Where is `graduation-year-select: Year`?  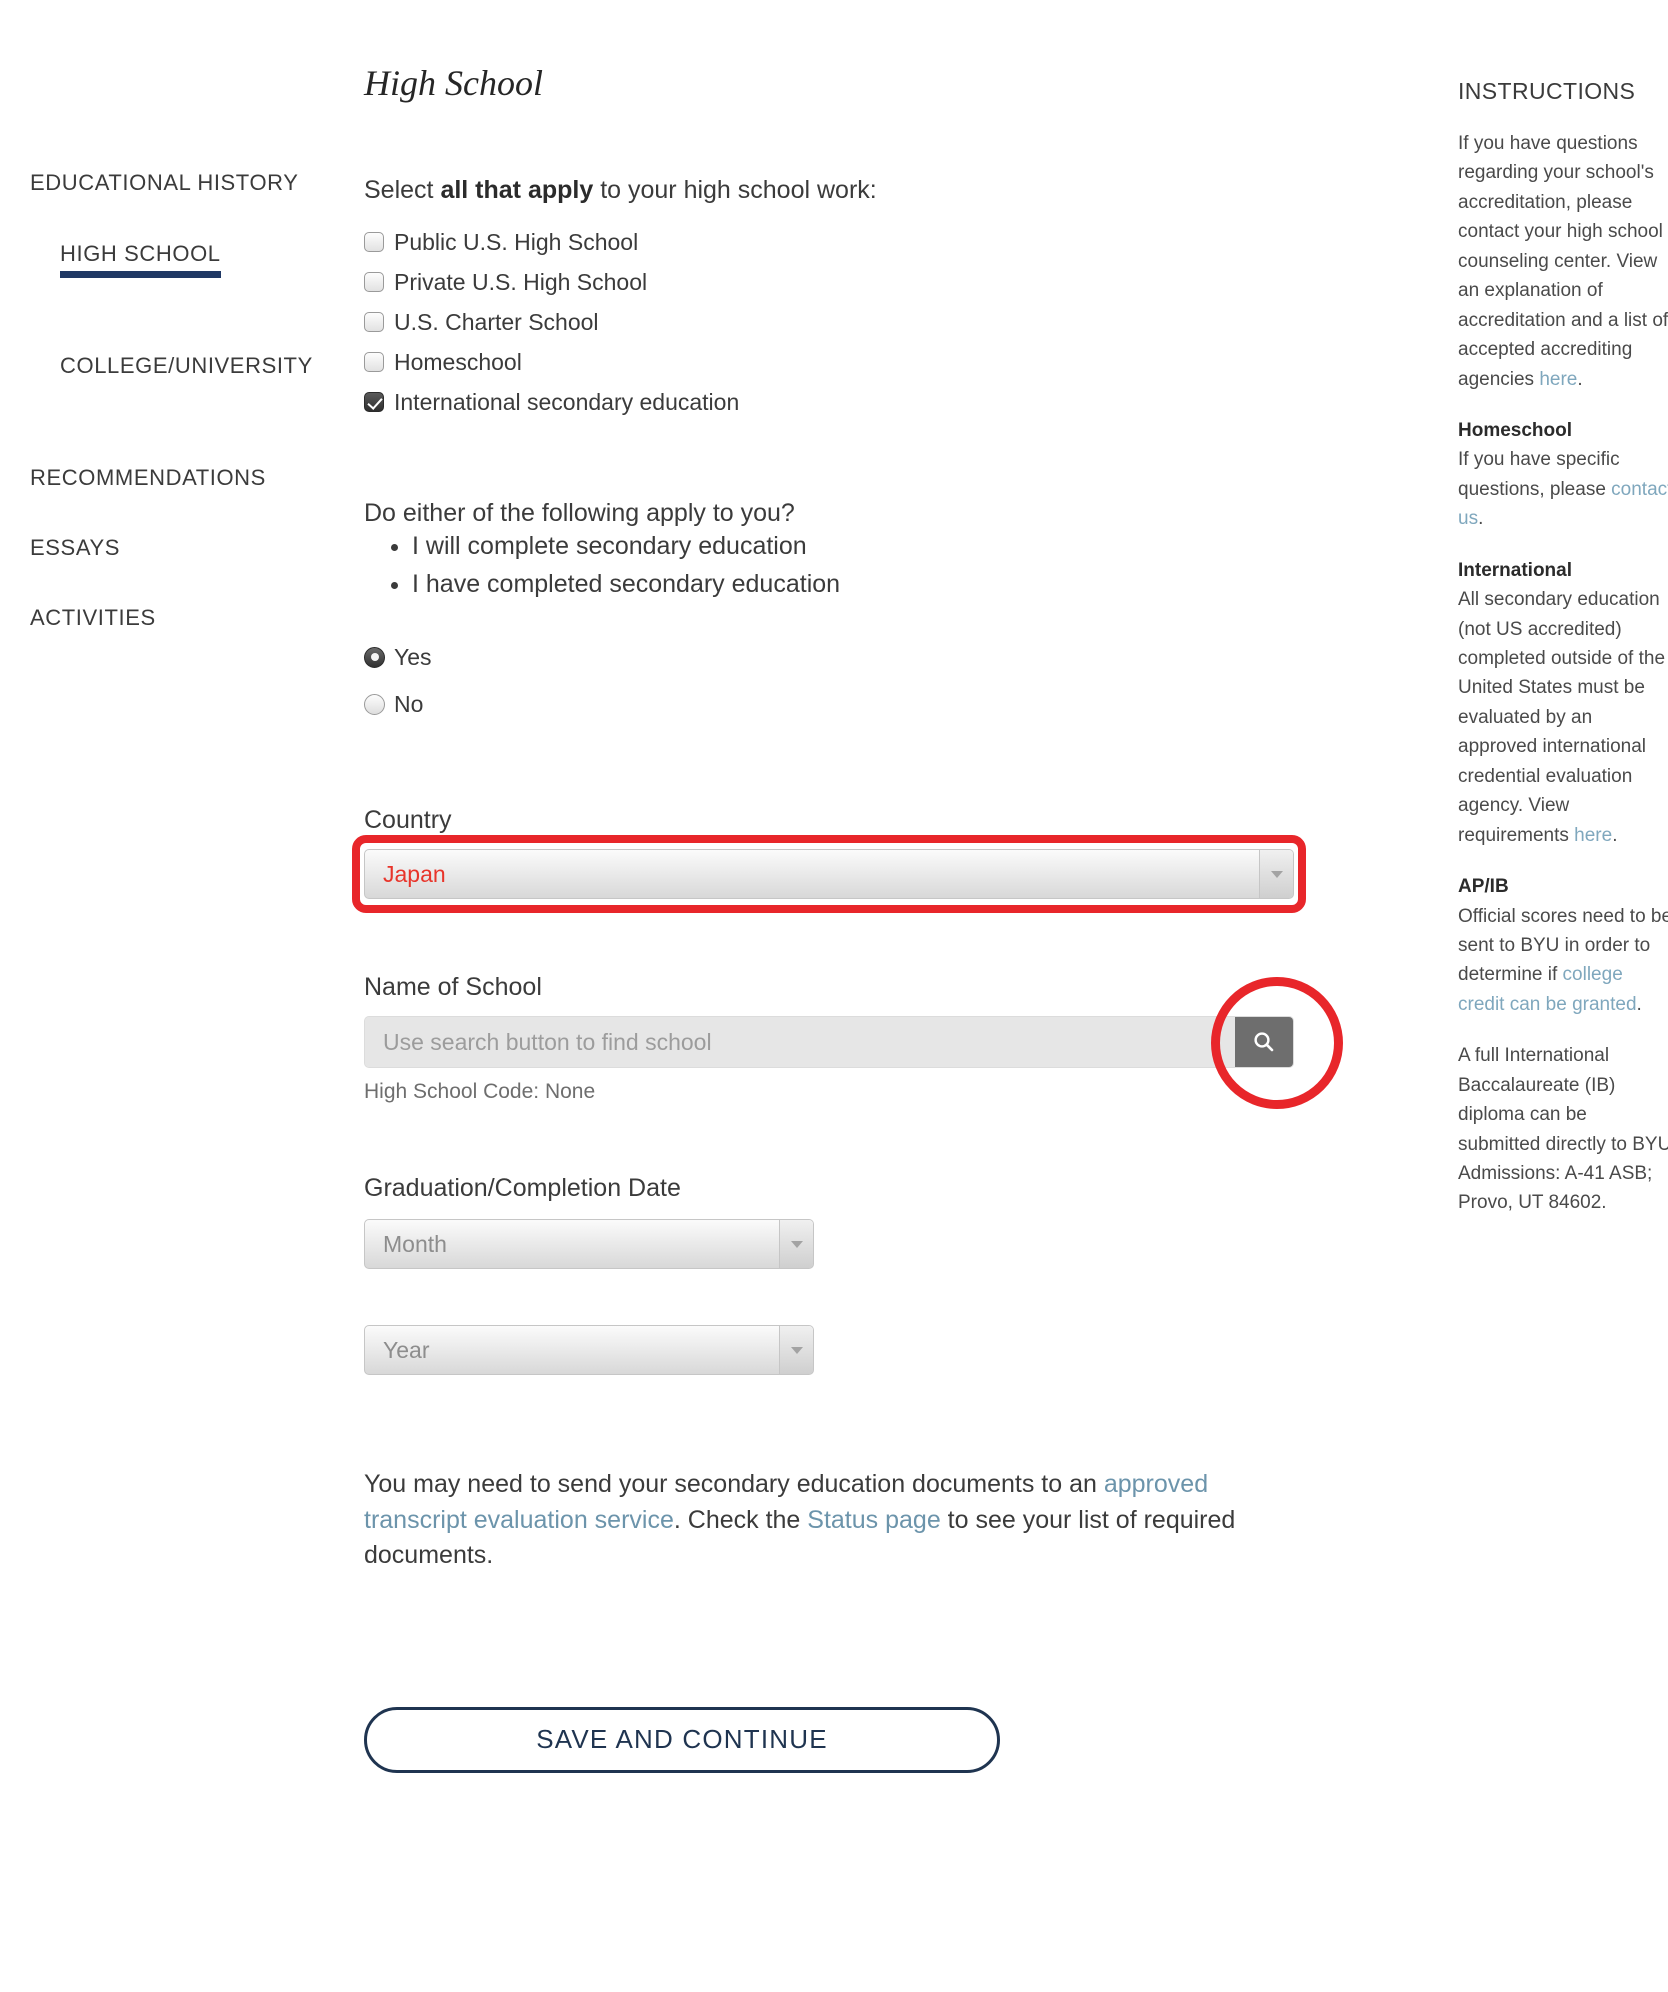 graduation-year-select: Year is located at coordinates (589, 1350).